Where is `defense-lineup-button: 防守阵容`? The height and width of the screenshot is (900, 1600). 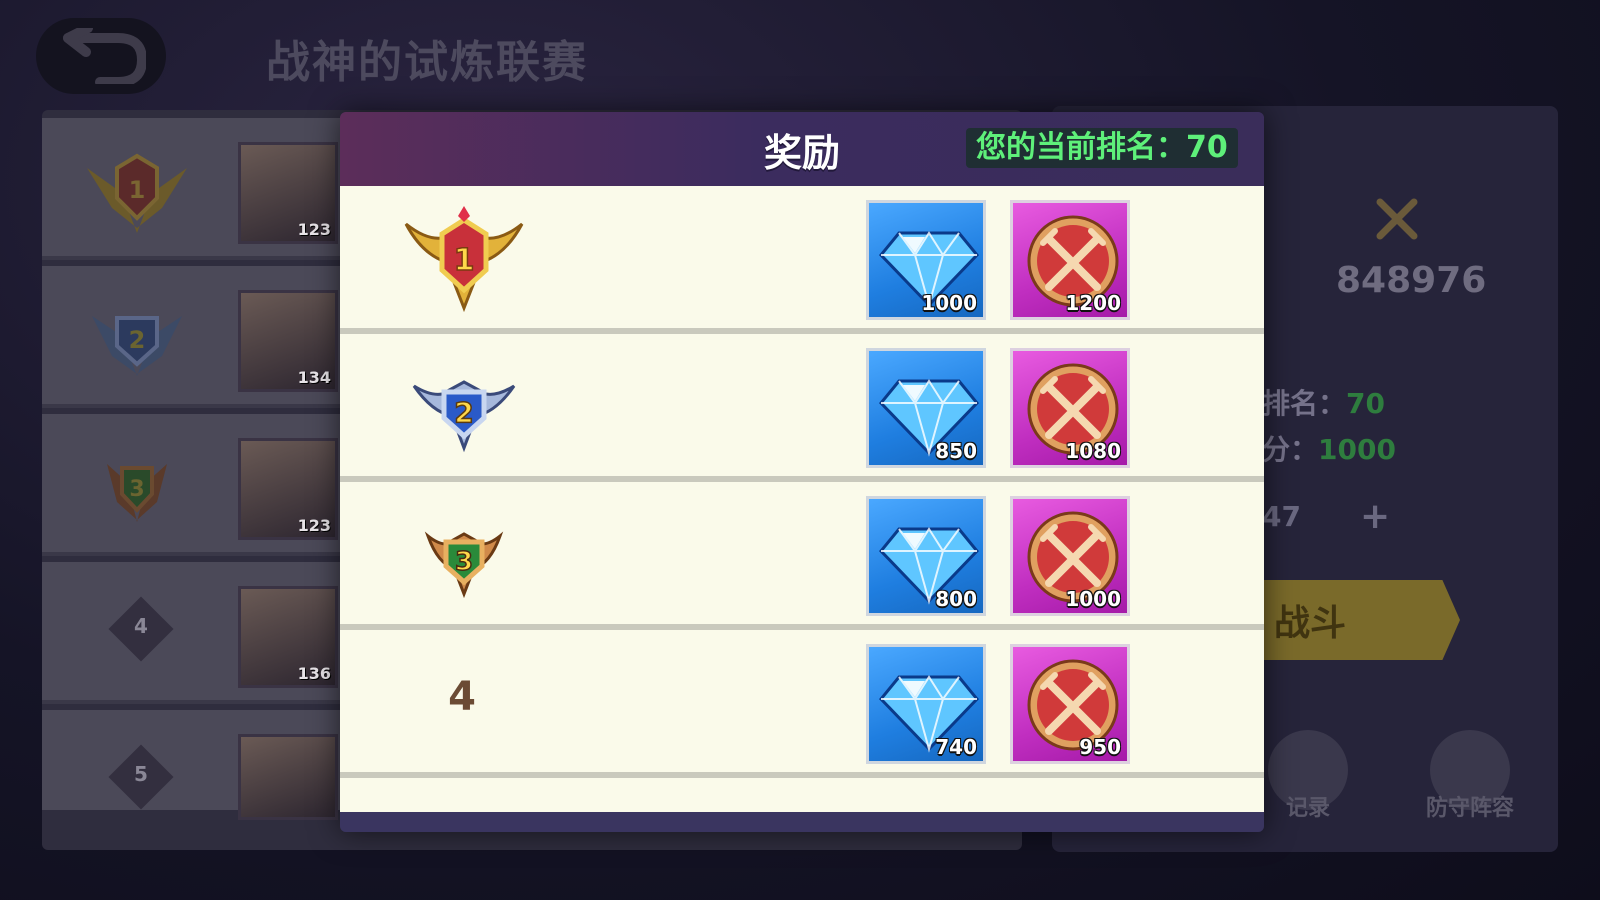
defense-lineup-button: 防守阵容 is located at coordinates (1470, 776).